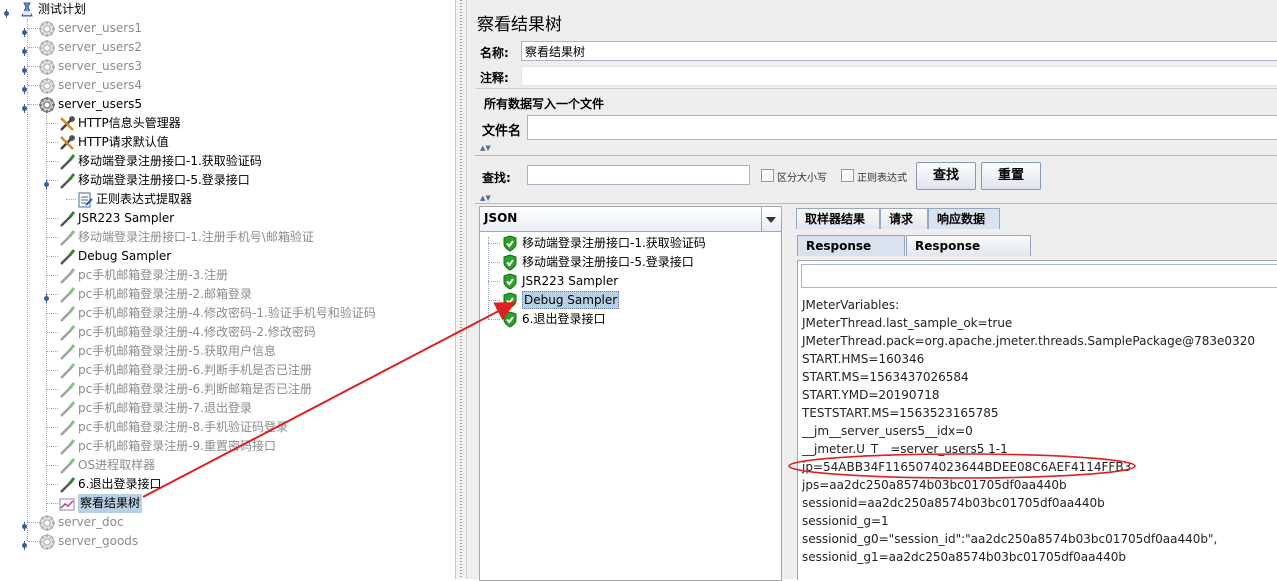 This screenshot has height=581, width=1277. Describe the element at coordinates (502, 131) in the screenshot. I see `filename-label: 文件名` at that location.